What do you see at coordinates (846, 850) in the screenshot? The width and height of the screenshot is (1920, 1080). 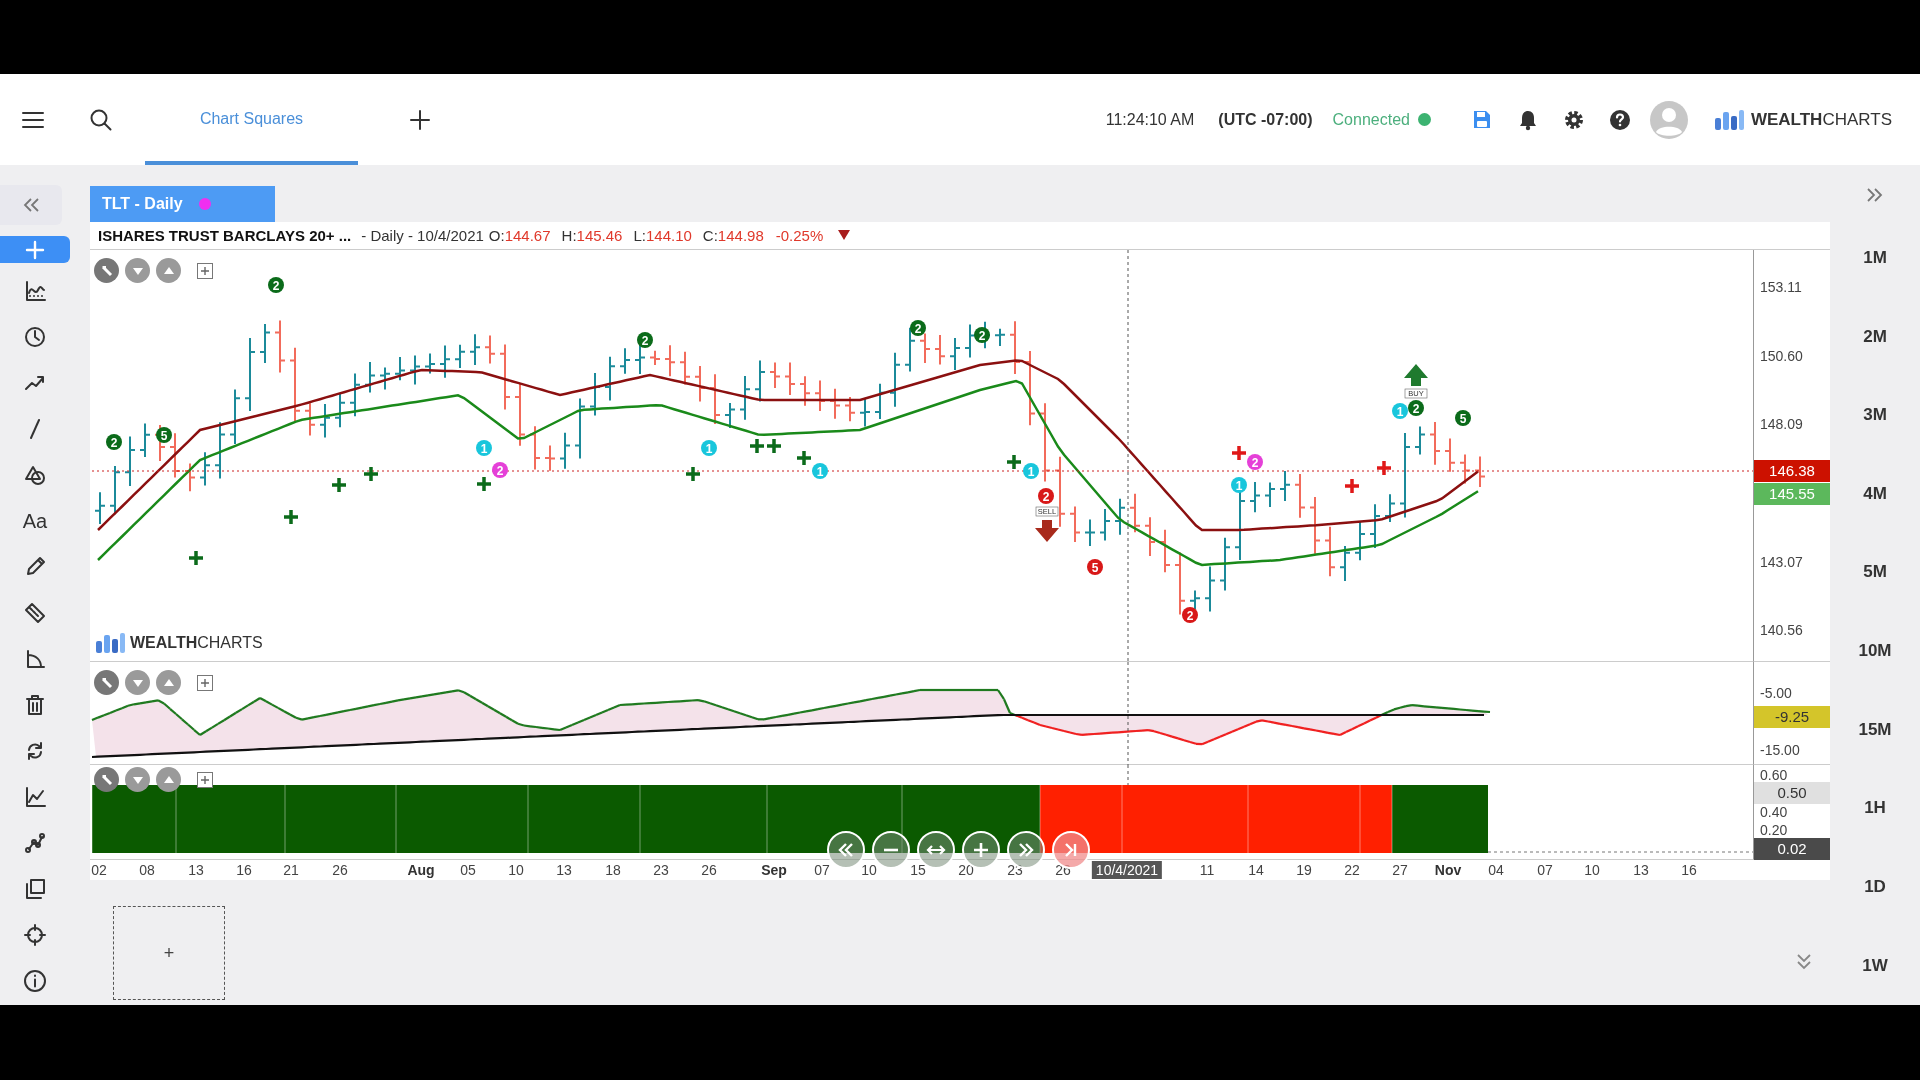 I see `scroll-far-left-icon` at bounding box center [846, 850].